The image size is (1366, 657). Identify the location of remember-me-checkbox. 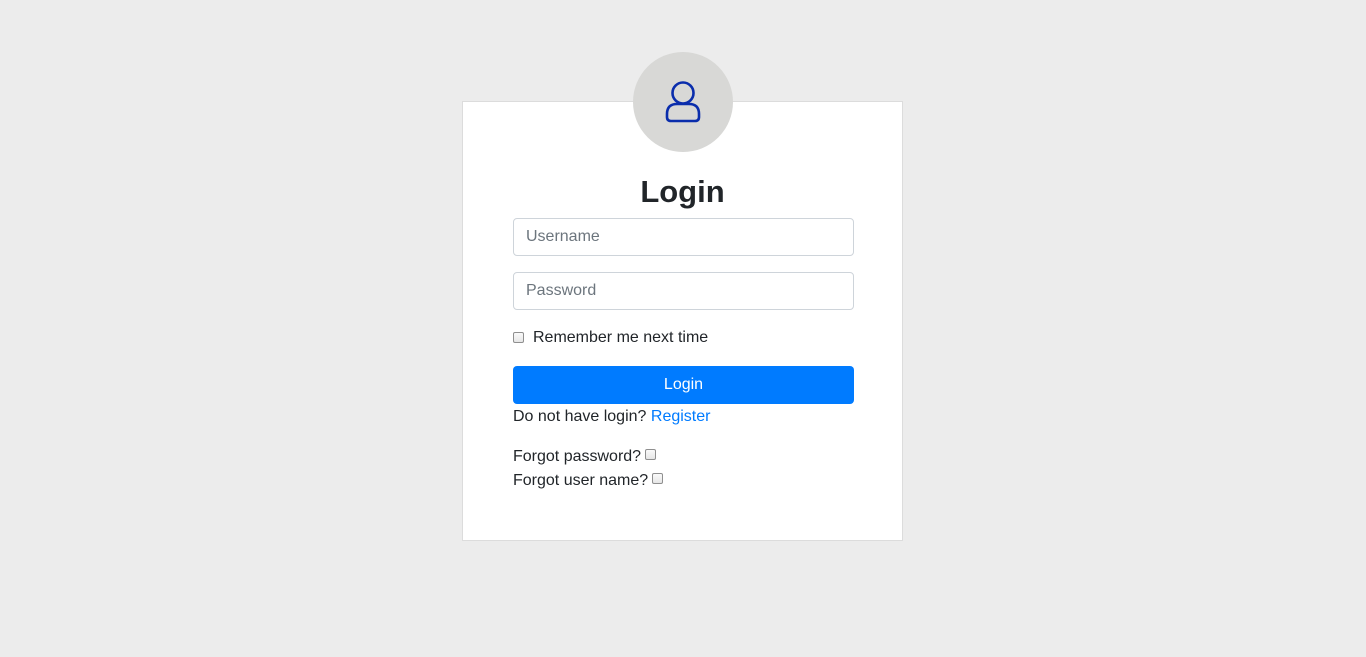
(518, 337).